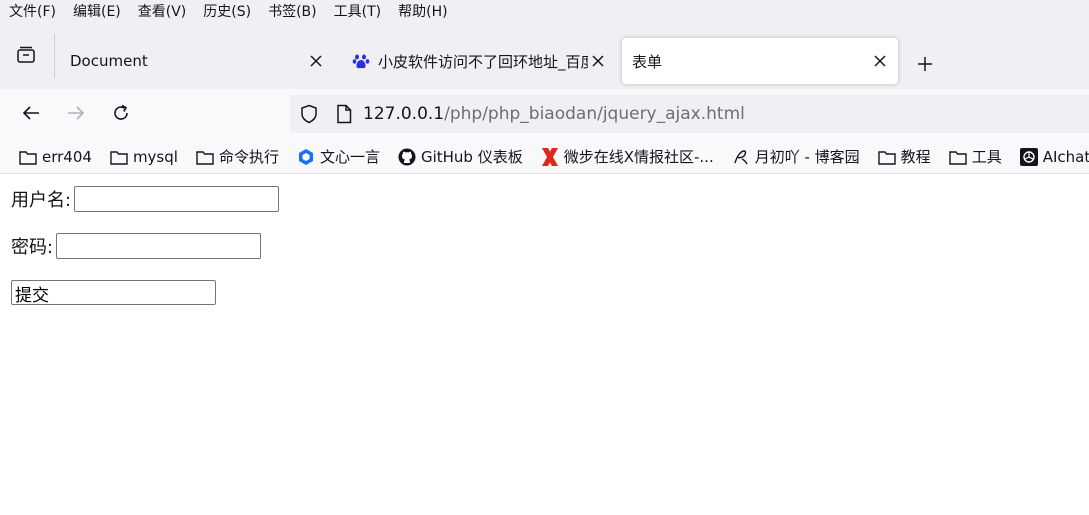 This screenshot has width=1089, height=515. I want to click on openai-icon, so click(1029, 156).